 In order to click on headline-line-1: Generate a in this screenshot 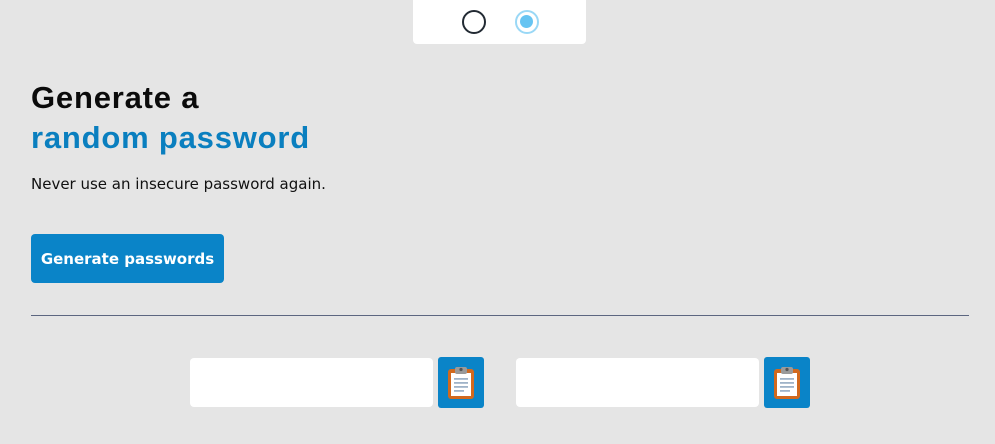, I will do `click(115, 97)`.